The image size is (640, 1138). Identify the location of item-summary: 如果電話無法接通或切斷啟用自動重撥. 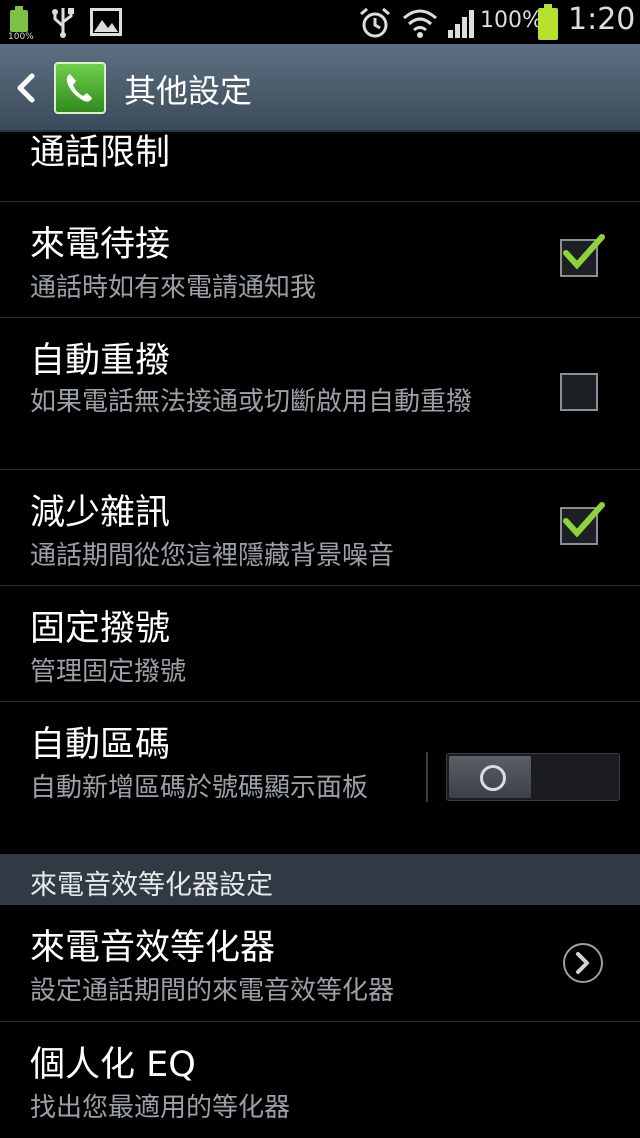
(251, 402).